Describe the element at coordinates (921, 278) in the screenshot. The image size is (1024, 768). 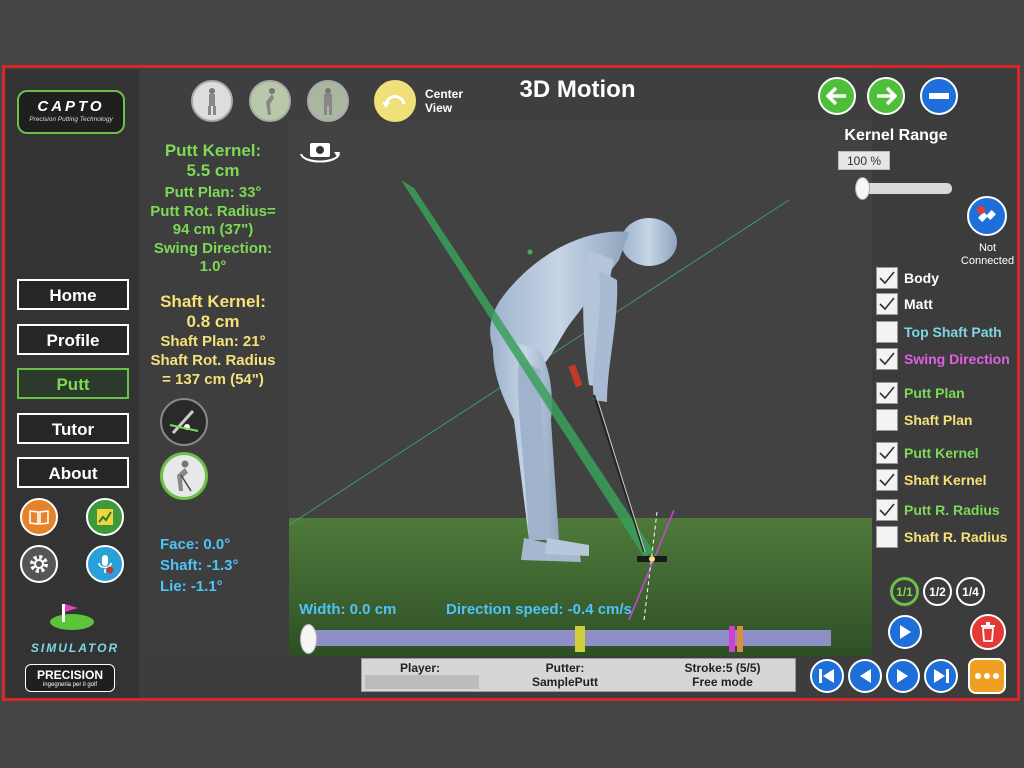
I see `toggle-label-body: Body` at that location.